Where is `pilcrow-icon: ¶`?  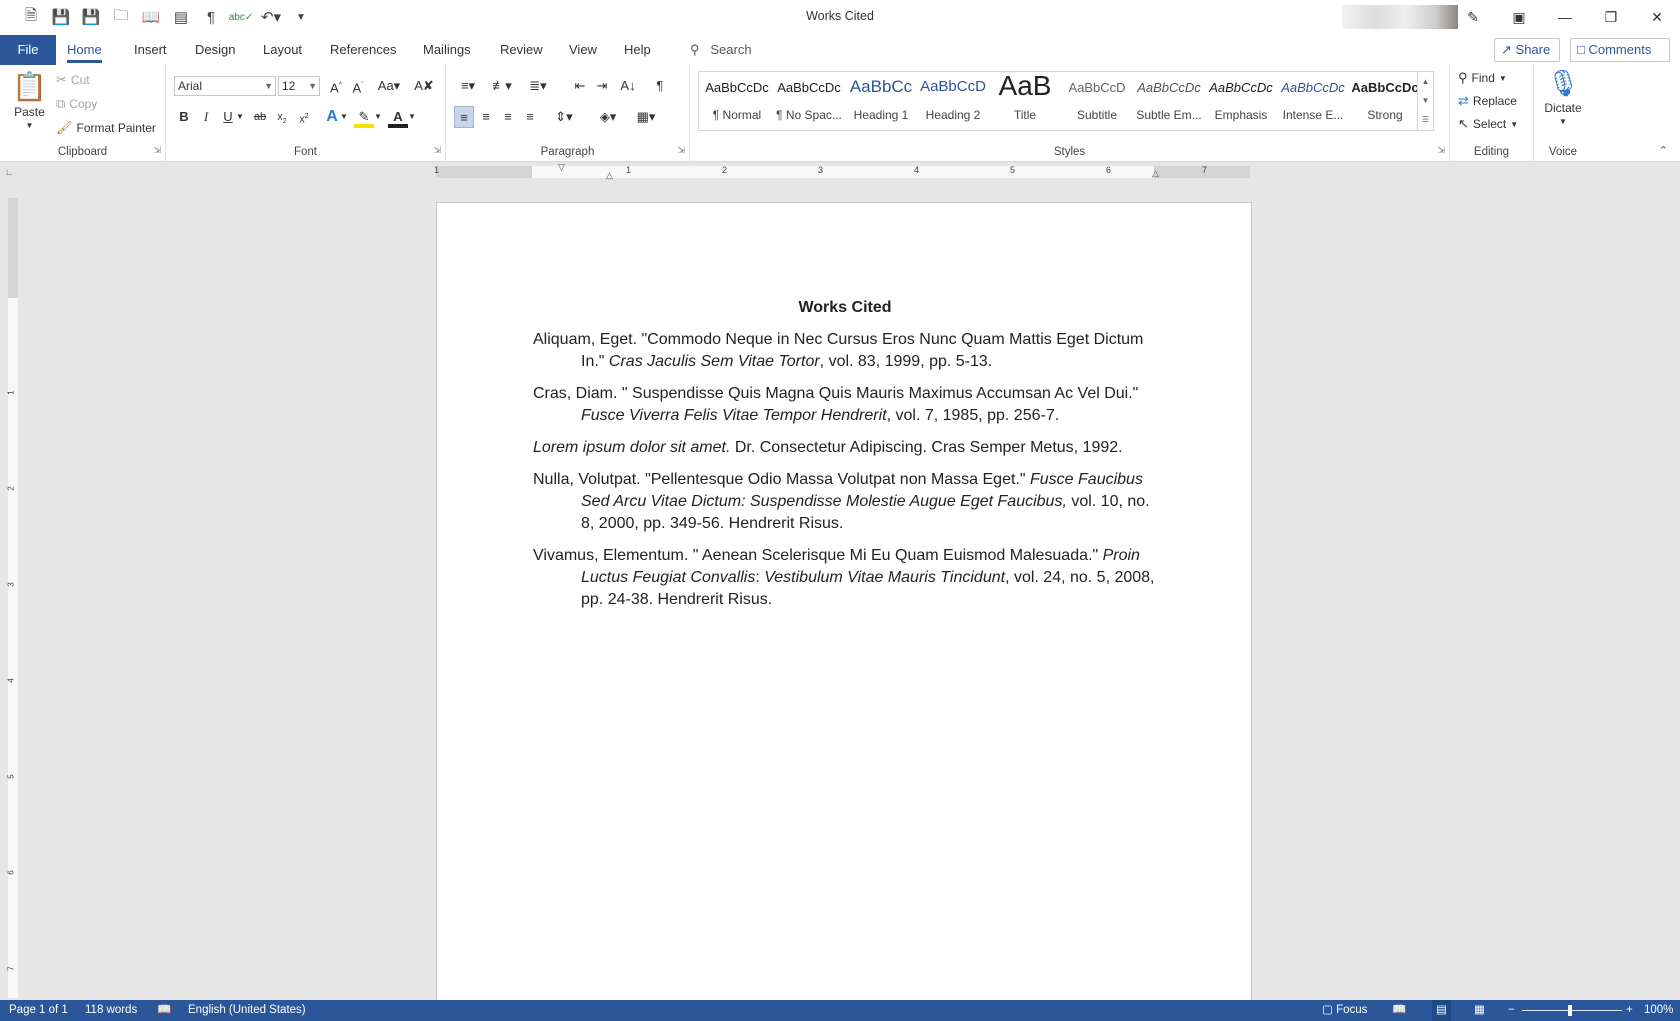 pilcrow-icon: ¶ is located at coordinates (211, 17).